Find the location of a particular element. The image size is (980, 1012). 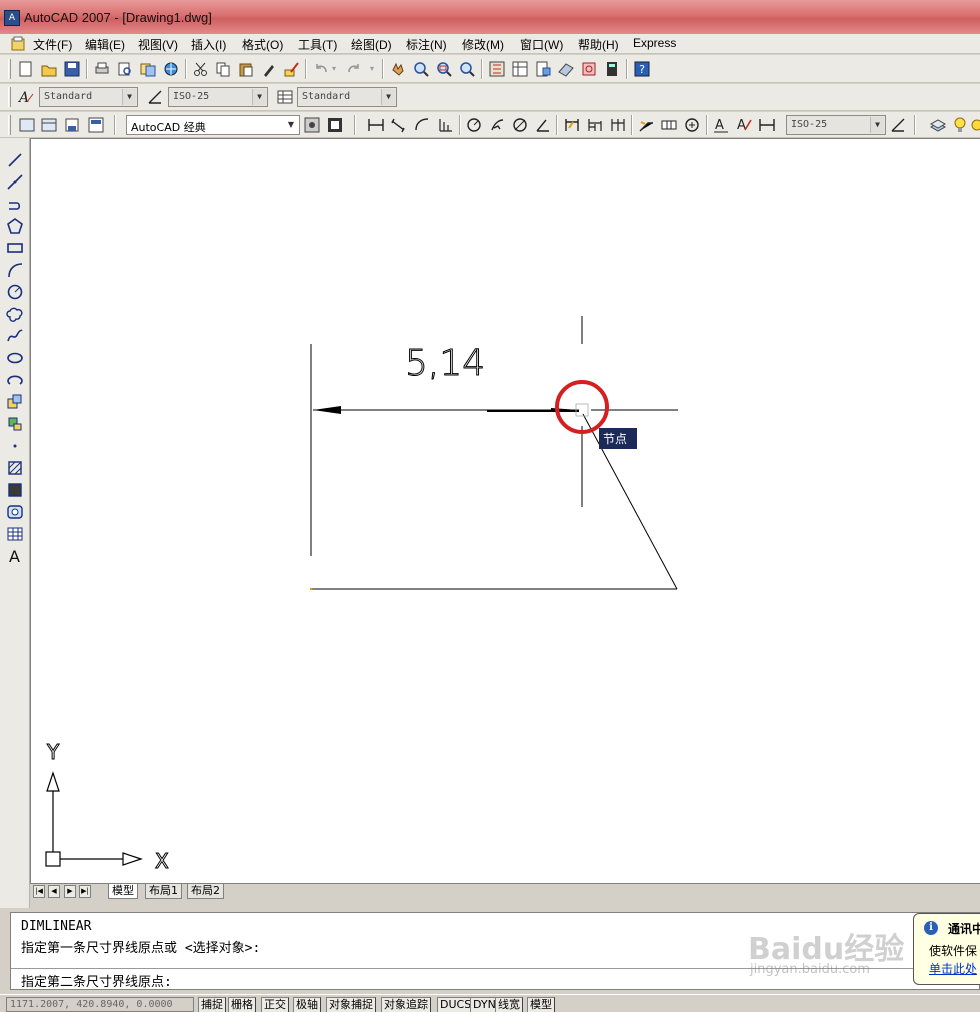

toolbar-grip is located at coordinates (9, 69).